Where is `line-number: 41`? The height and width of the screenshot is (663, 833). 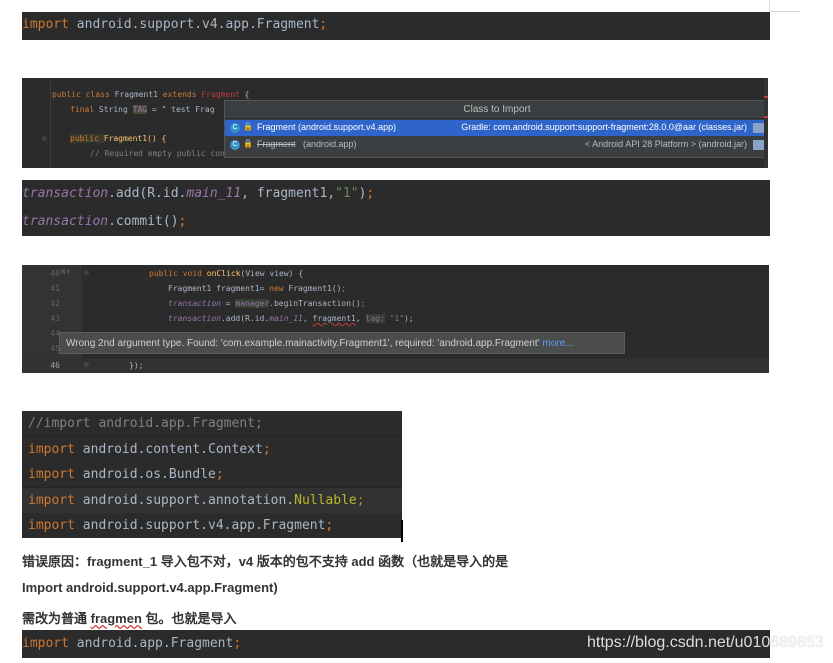
line-number: 41 is located at coordinates (55, 288).